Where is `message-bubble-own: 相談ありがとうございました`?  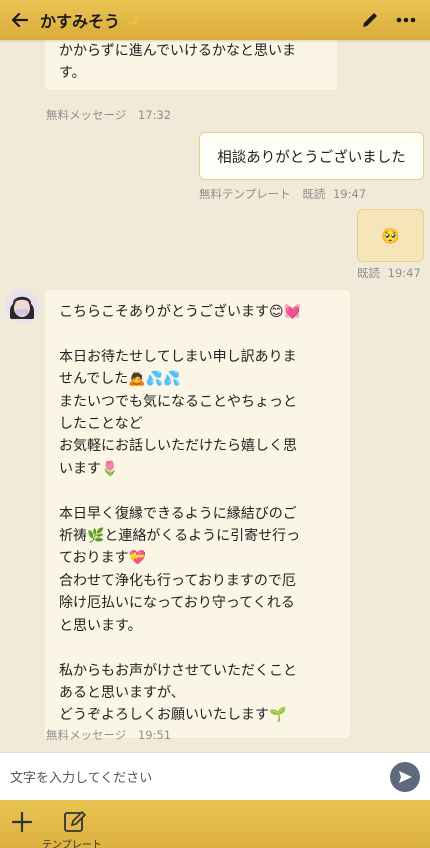
message-bubble-own: 相談ありがとうございました is located at coordinates (311, 156).